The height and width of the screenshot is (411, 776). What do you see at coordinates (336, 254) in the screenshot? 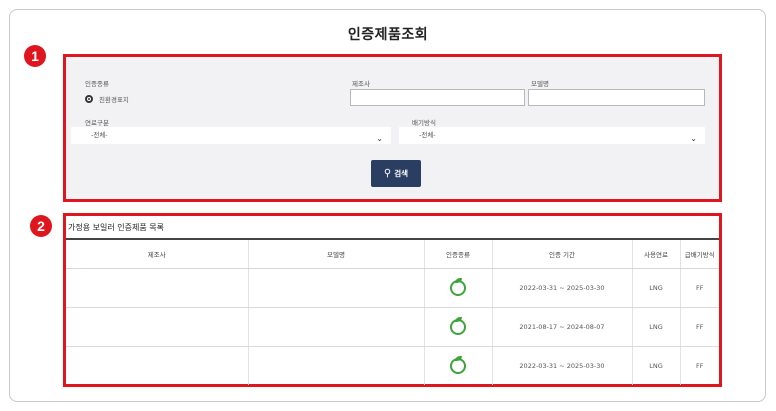
I see `column-header: 모델명` at bounding box center [336, 254].